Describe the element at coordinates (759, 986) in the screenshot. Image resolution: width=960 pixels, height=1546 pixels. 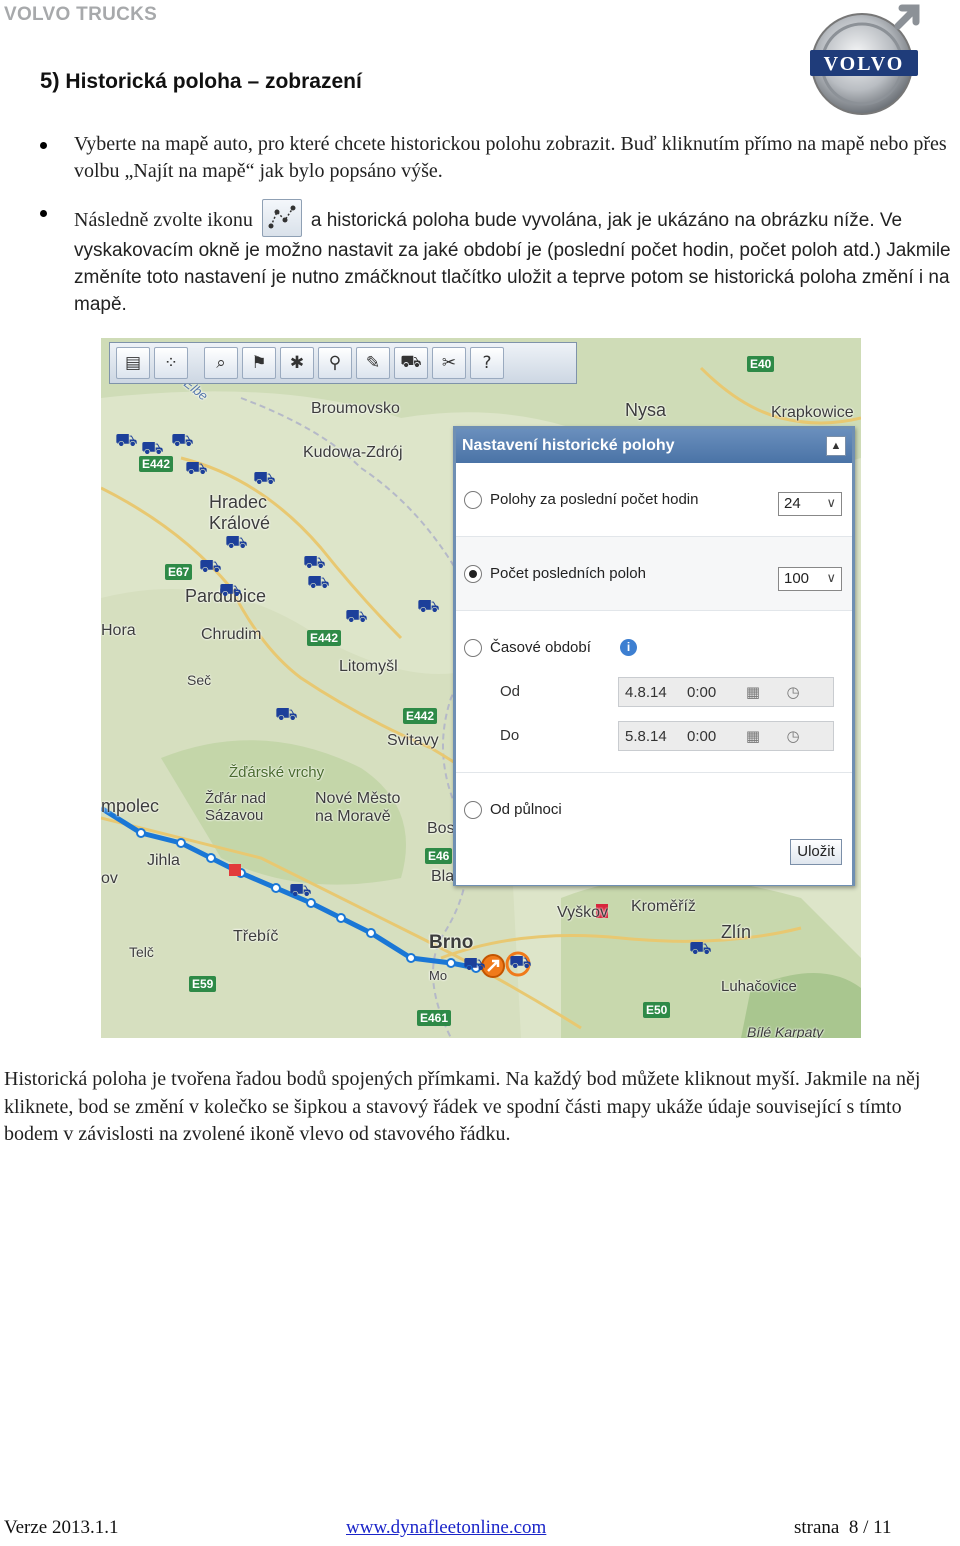
I see `map-label: Luhačovice` at that location.